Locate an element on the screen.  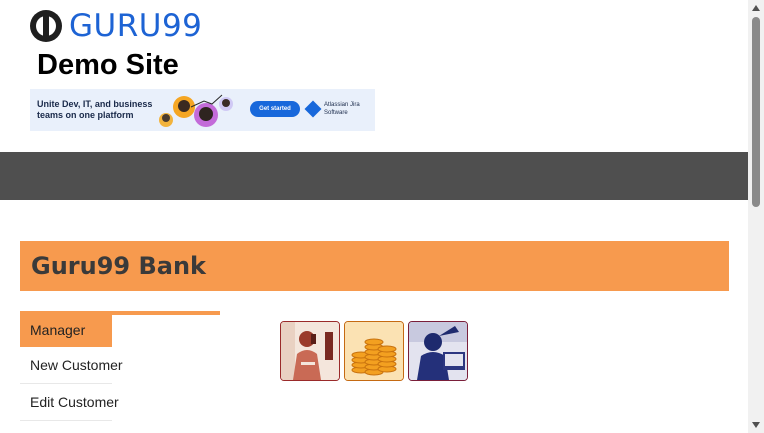
scroll-up-arrow-icon is located at coordinates (756, 8).